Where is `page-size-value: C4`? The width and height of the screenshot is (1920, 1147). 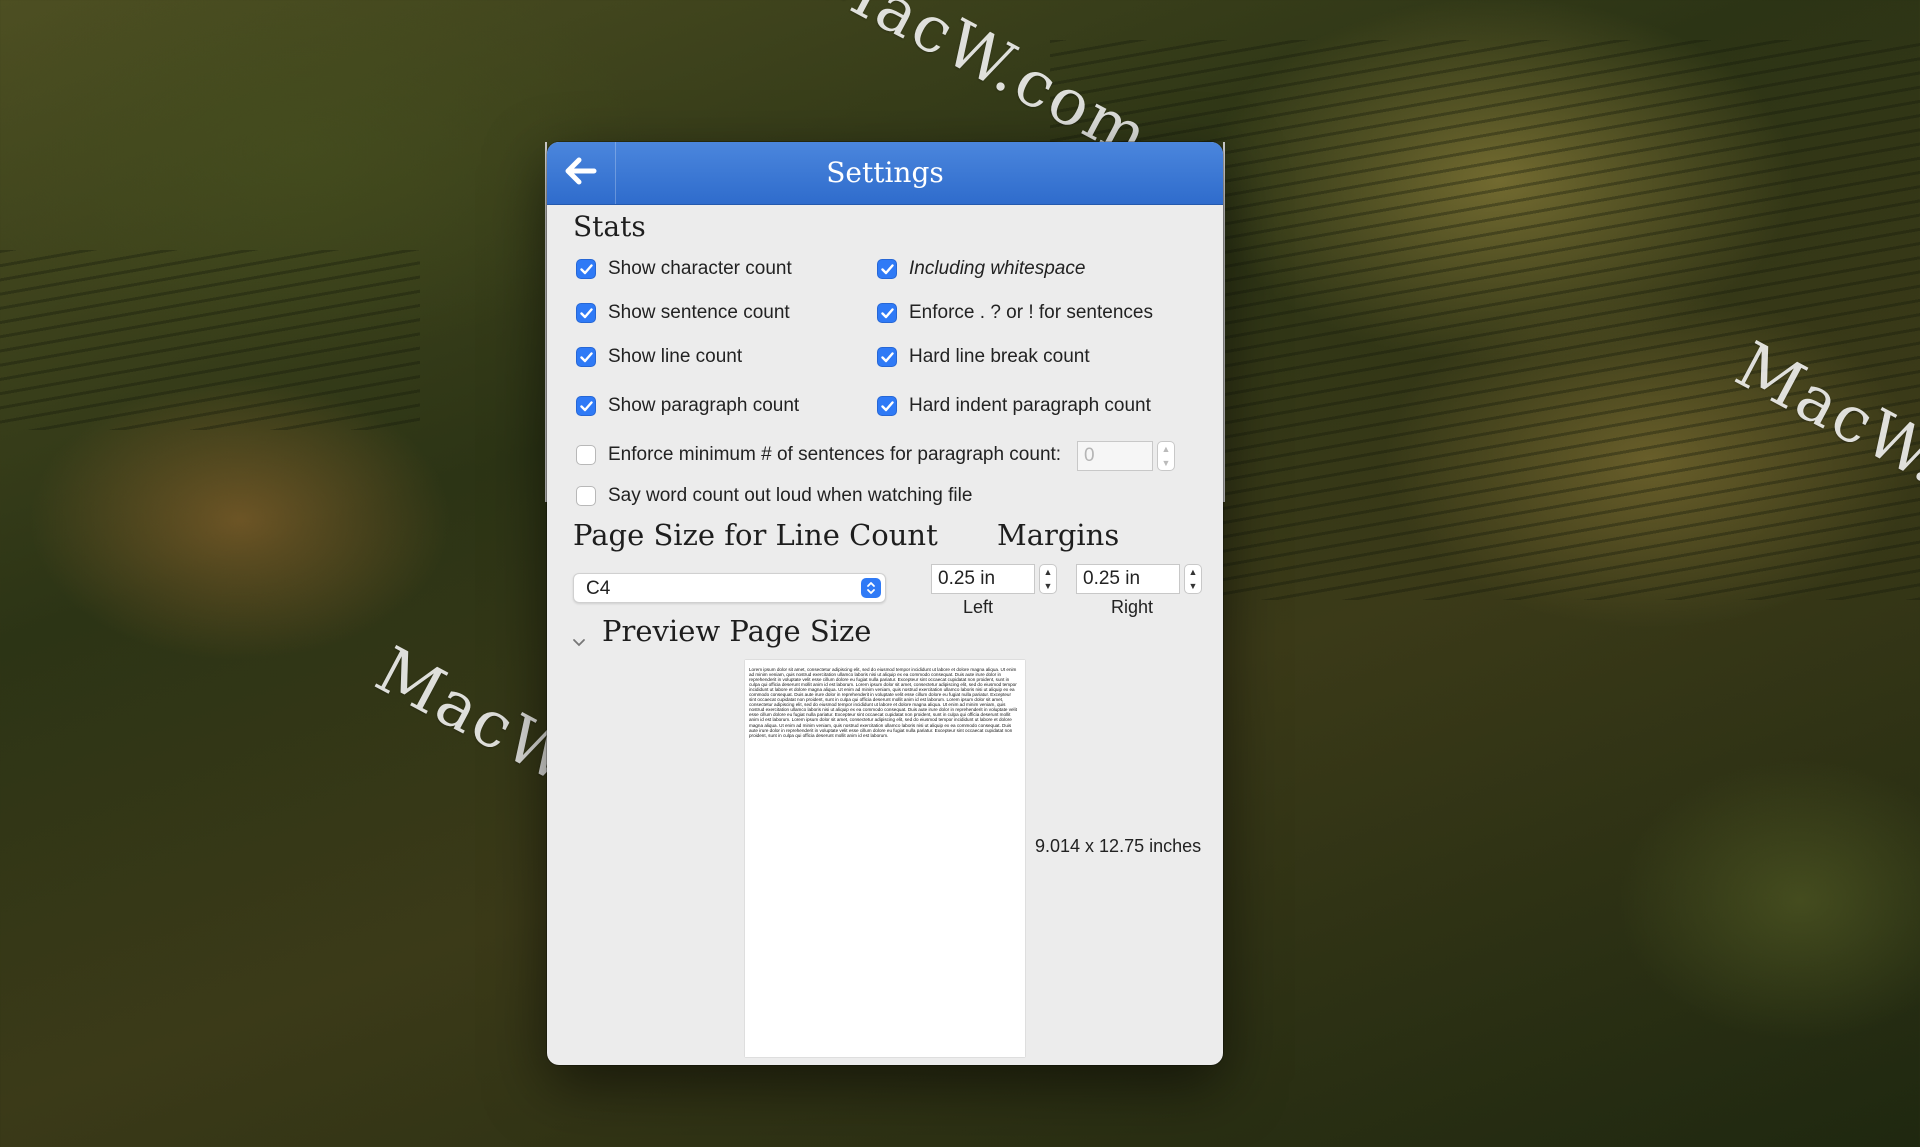 page-size-value: C4 is located at coordinates (598, 588).